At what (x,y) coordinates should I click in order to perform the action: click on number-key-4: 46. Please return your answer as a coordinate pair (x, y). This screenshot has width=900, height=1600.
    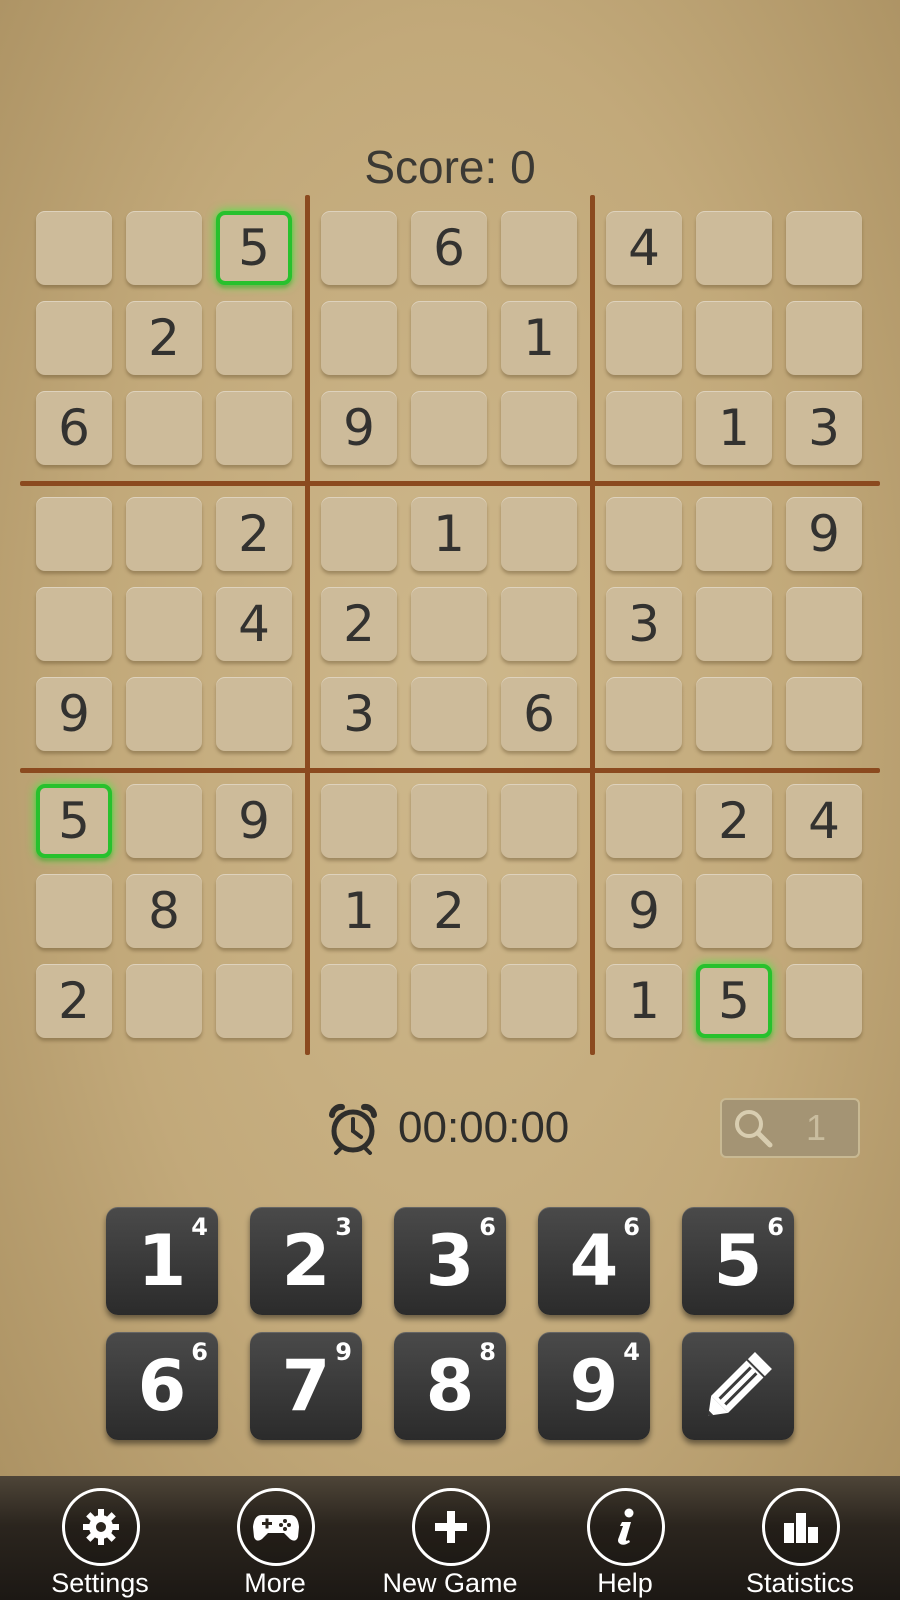
    Looking at the image, I should click on (594, 1261).